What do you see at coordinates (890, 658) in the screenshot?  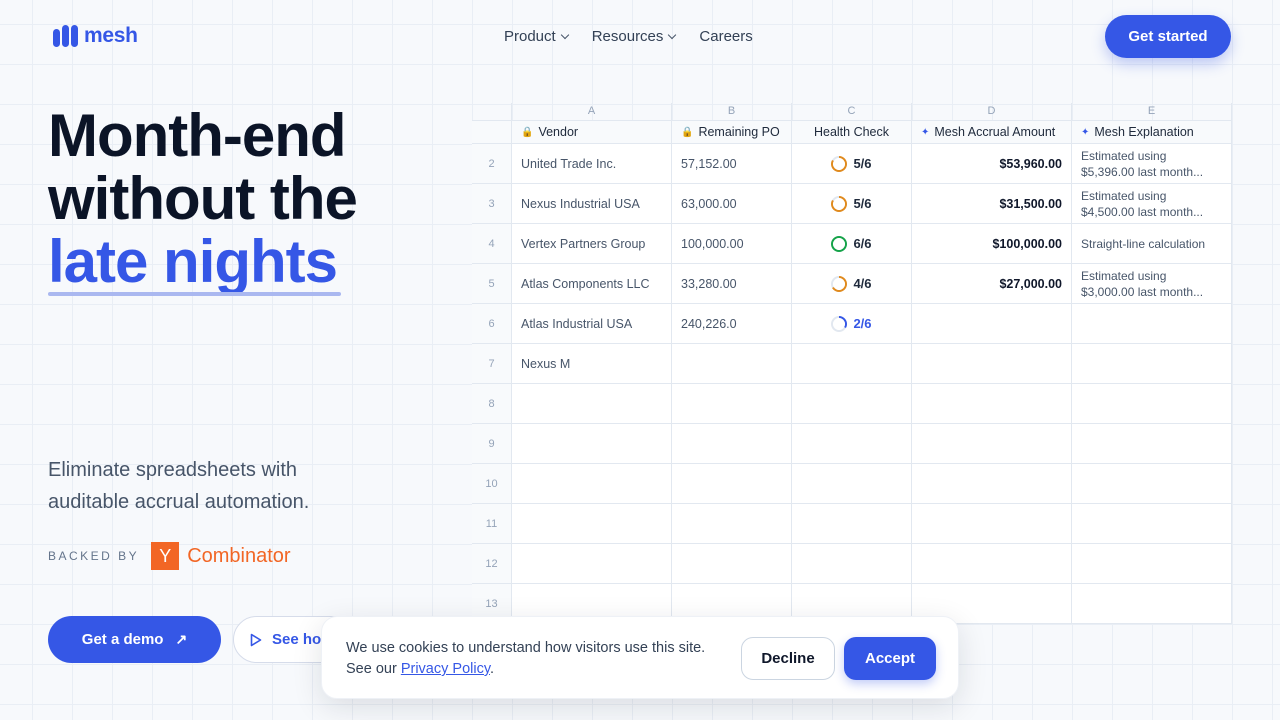 I see `accept-button: Accept` at bounding box center [890, 658].